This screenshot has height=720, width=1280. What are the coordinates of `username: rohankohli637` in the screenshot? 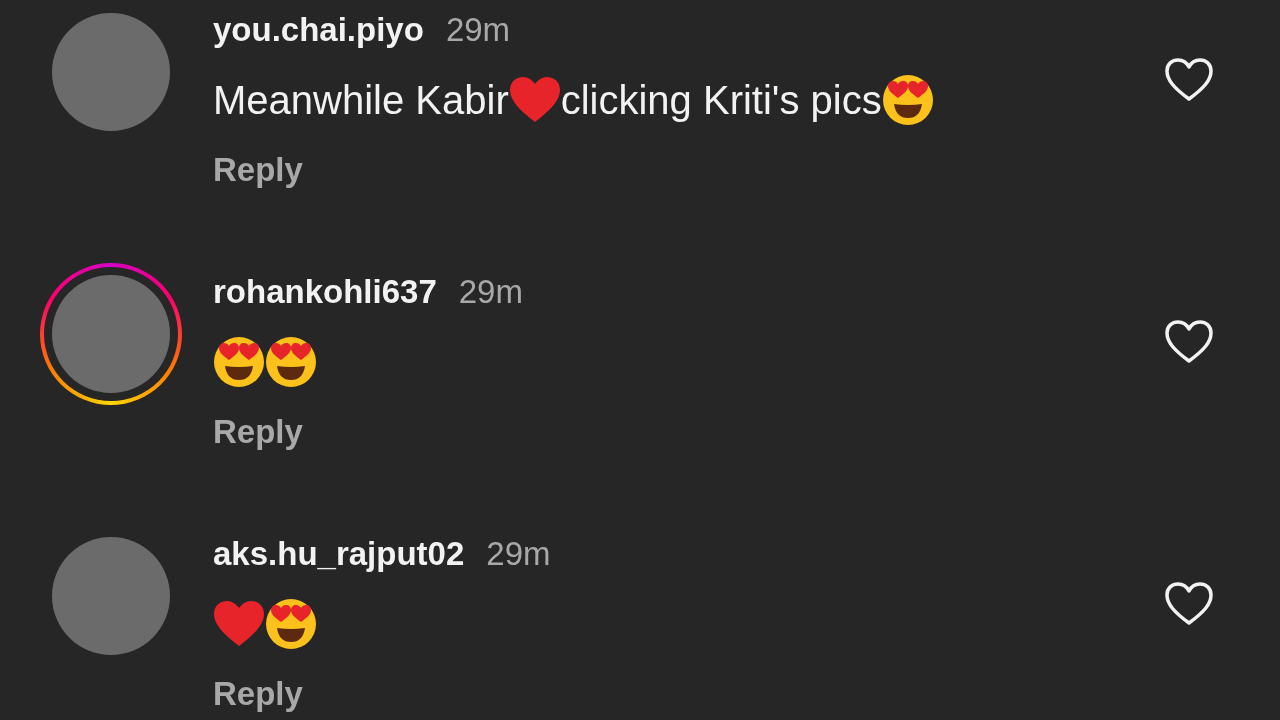 It's located at (325, 292).